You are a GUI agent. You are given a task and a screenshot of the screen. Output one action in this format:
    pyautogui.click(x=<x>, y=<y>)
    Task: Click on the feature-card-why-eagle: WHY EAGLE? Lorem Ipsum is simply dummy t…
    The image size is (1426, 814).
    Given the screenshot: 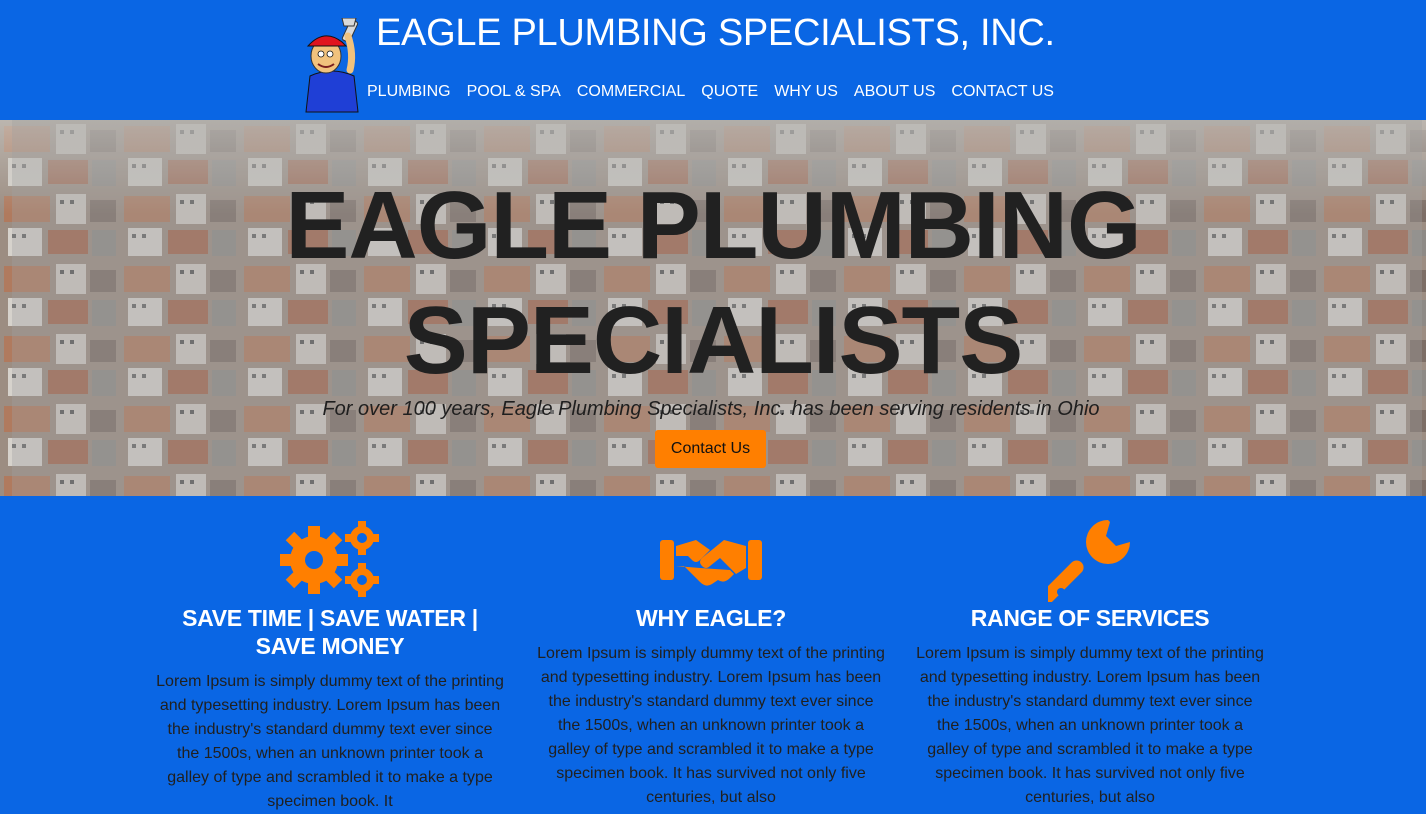 What is the action you would take?
    pyautogui.click(x=711, y=653)
    